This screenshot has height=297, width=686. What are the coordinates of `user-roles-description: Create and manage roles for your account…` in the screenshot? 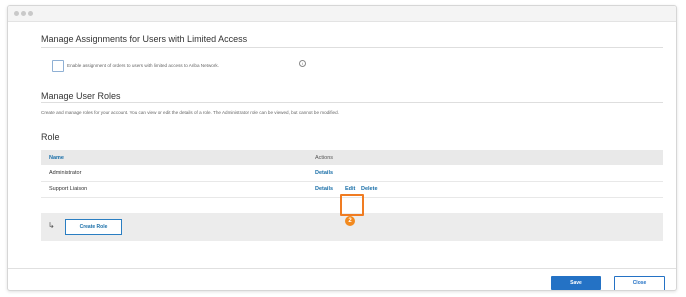 It's located at (190, 112).